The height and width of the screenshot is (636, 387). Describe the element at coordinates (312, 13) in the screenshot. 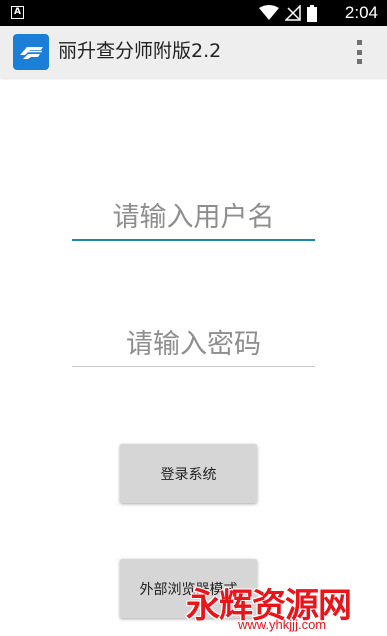

I see `battery-icon` at that location.